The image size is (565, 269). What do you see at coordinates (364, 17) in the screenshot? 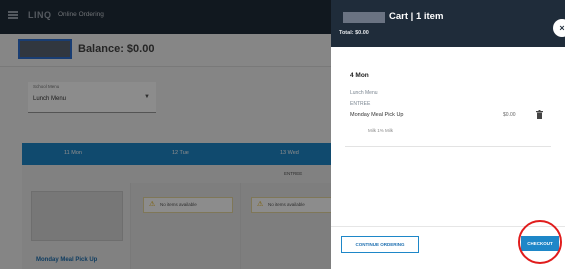
I see `redacted-student-name` at bounding box center [364, 17].